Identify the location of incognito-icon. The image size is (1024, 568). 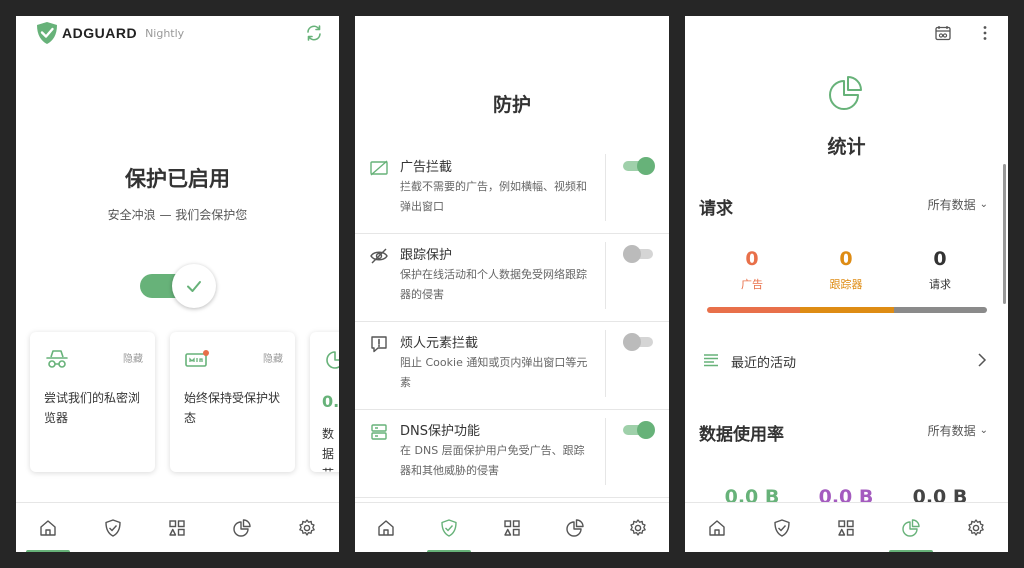
(57, 359).